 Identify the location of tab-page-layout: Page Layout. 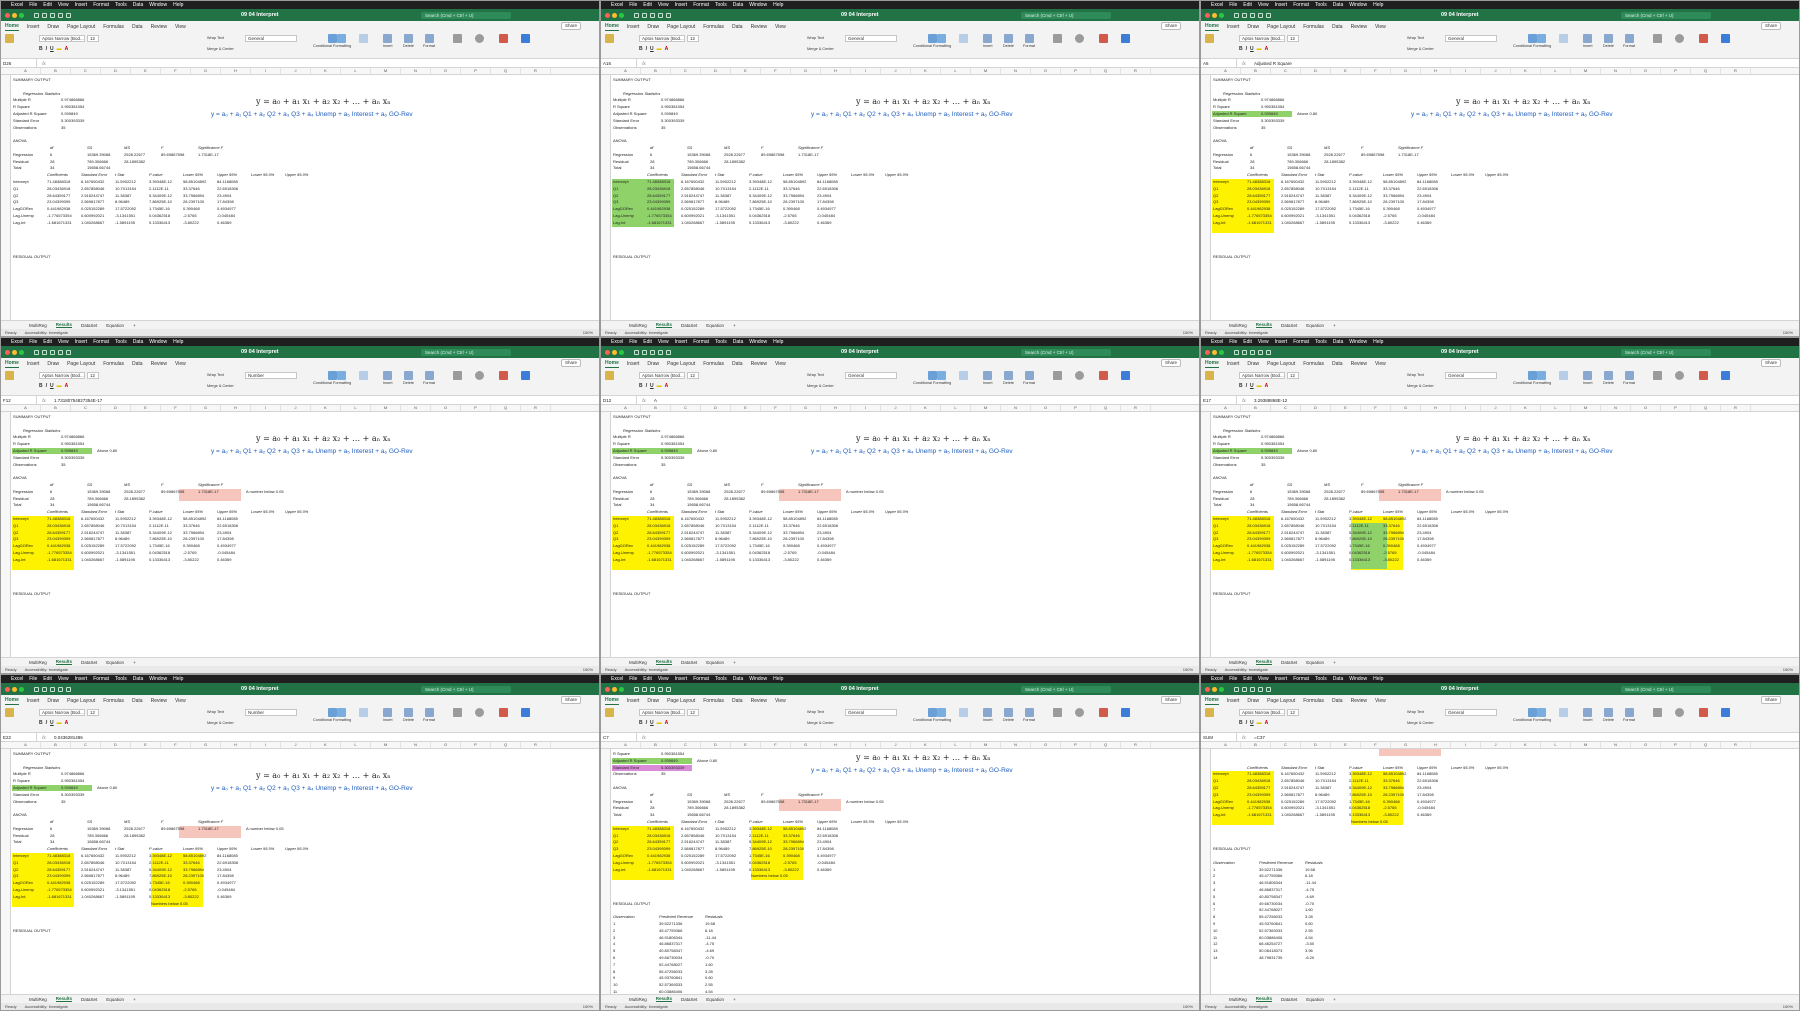
(681, 364).